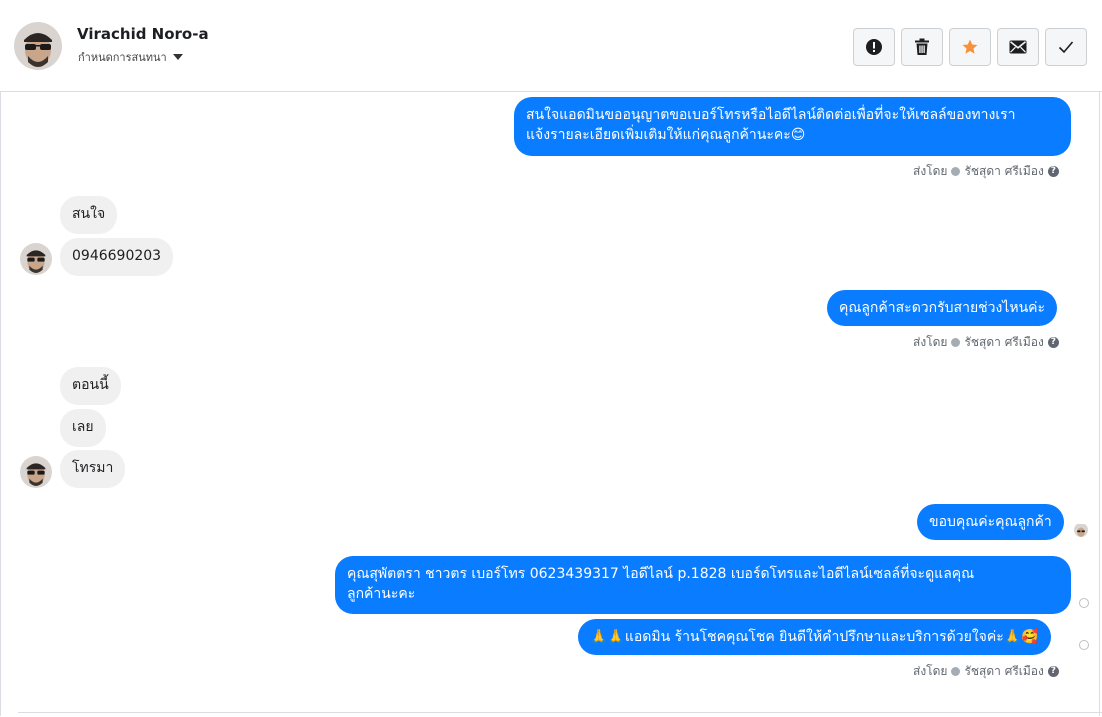 Image resolution: width=1102 pixels, height=717 pixels. I want to click on message-text: เลย, so click(83, 427).